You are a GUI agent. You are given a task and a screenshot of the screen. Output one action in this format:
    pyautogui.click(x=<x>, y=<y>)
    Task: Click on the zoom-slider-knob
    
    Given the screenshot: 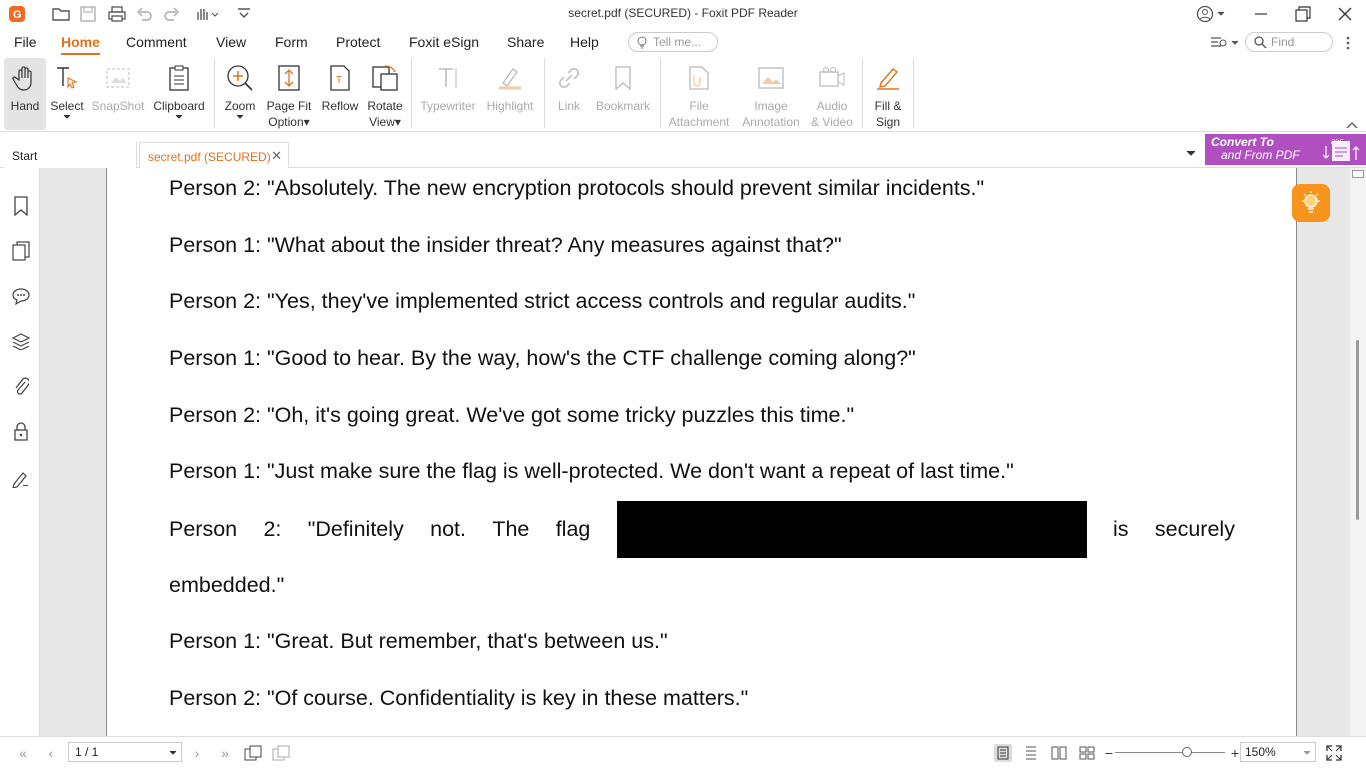 What is the action you would take?
    pyautogui.click(x=1186, y=752)
    